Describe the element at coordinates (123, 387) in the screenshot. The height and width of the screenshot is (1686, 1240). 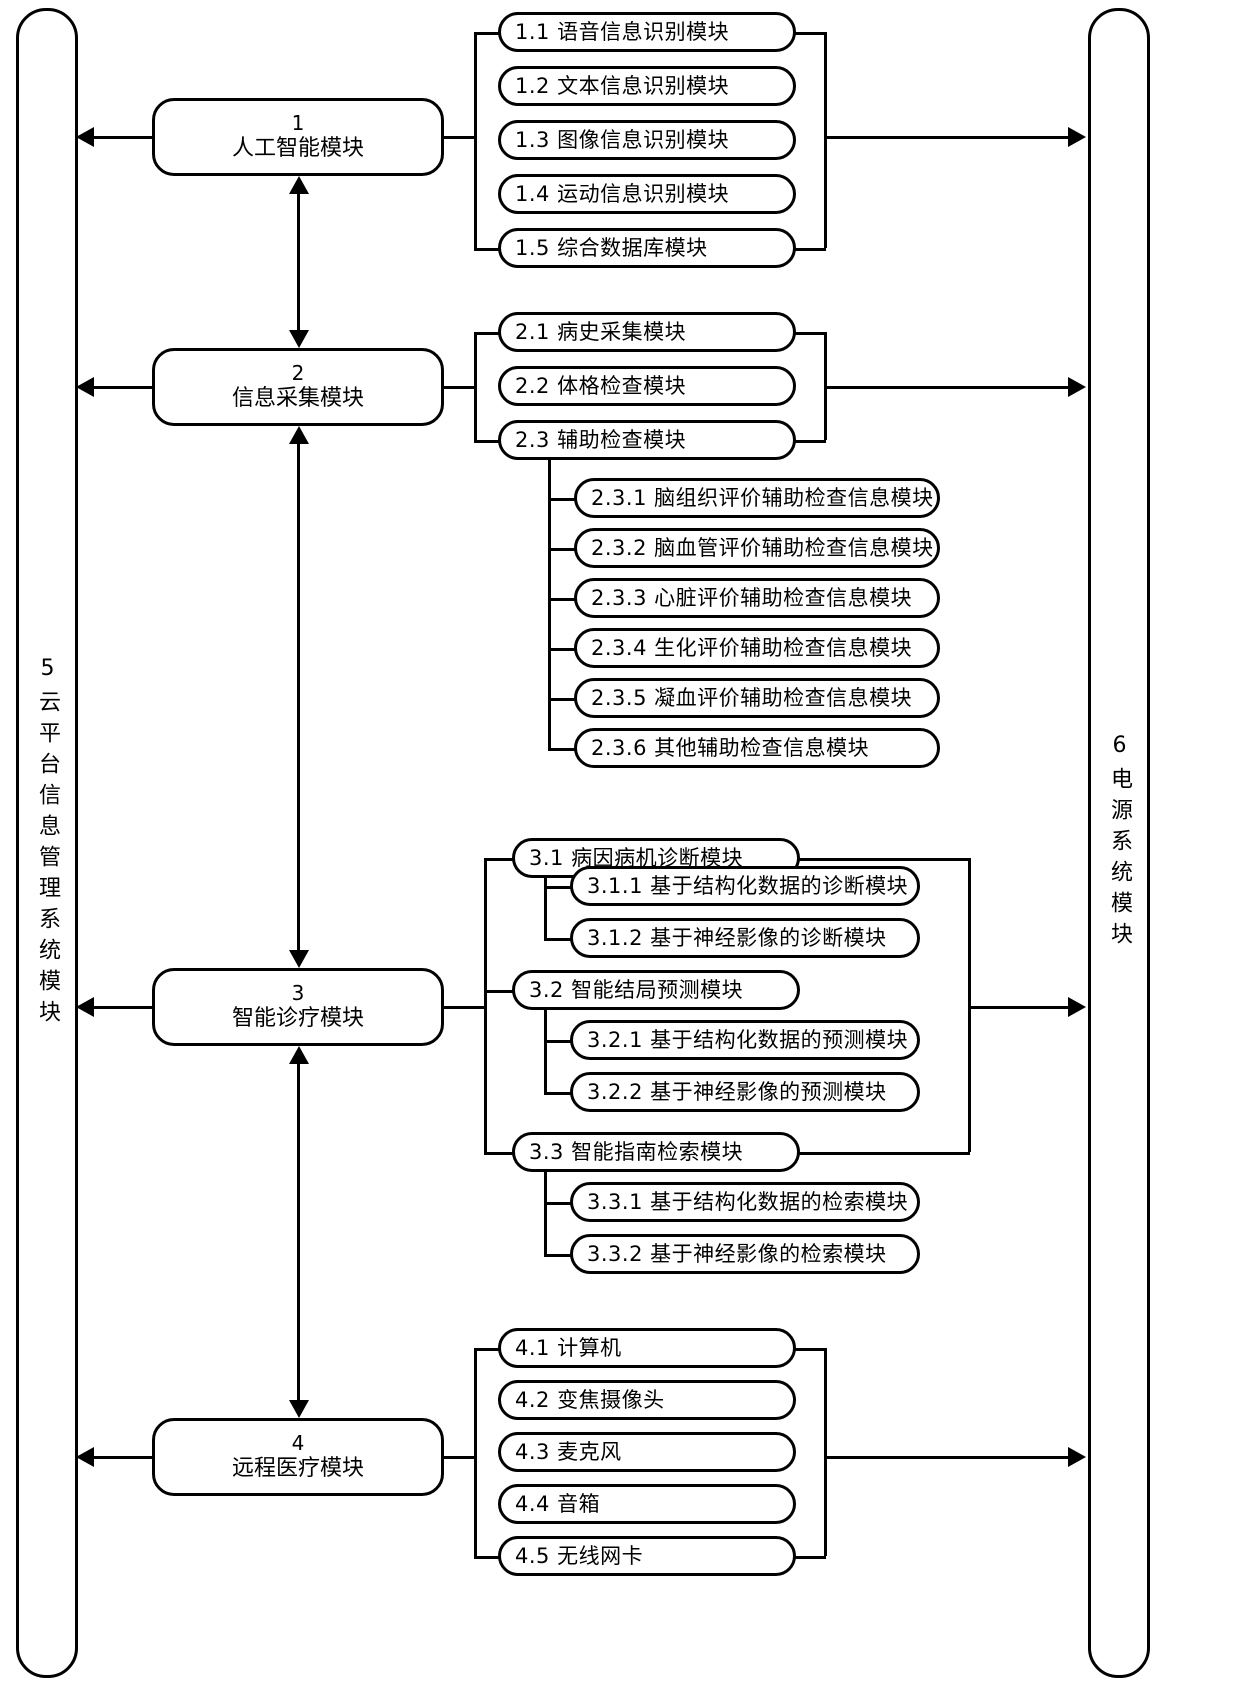
I see `connector-m2-to-left` at that location.